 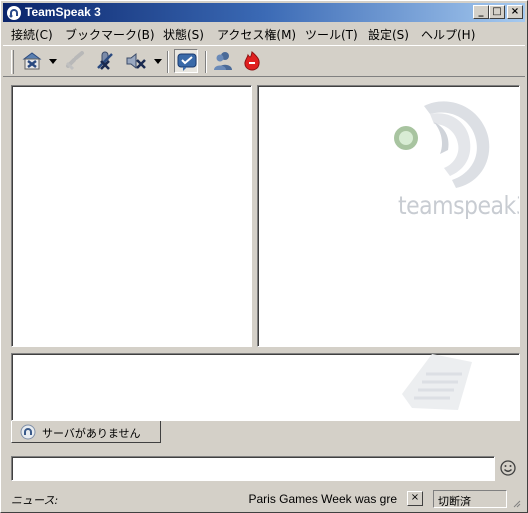 What do you see at coordinates (12, 62) in the screenshot?
I see `toolbar-grip` at bounding box center [12, 62].